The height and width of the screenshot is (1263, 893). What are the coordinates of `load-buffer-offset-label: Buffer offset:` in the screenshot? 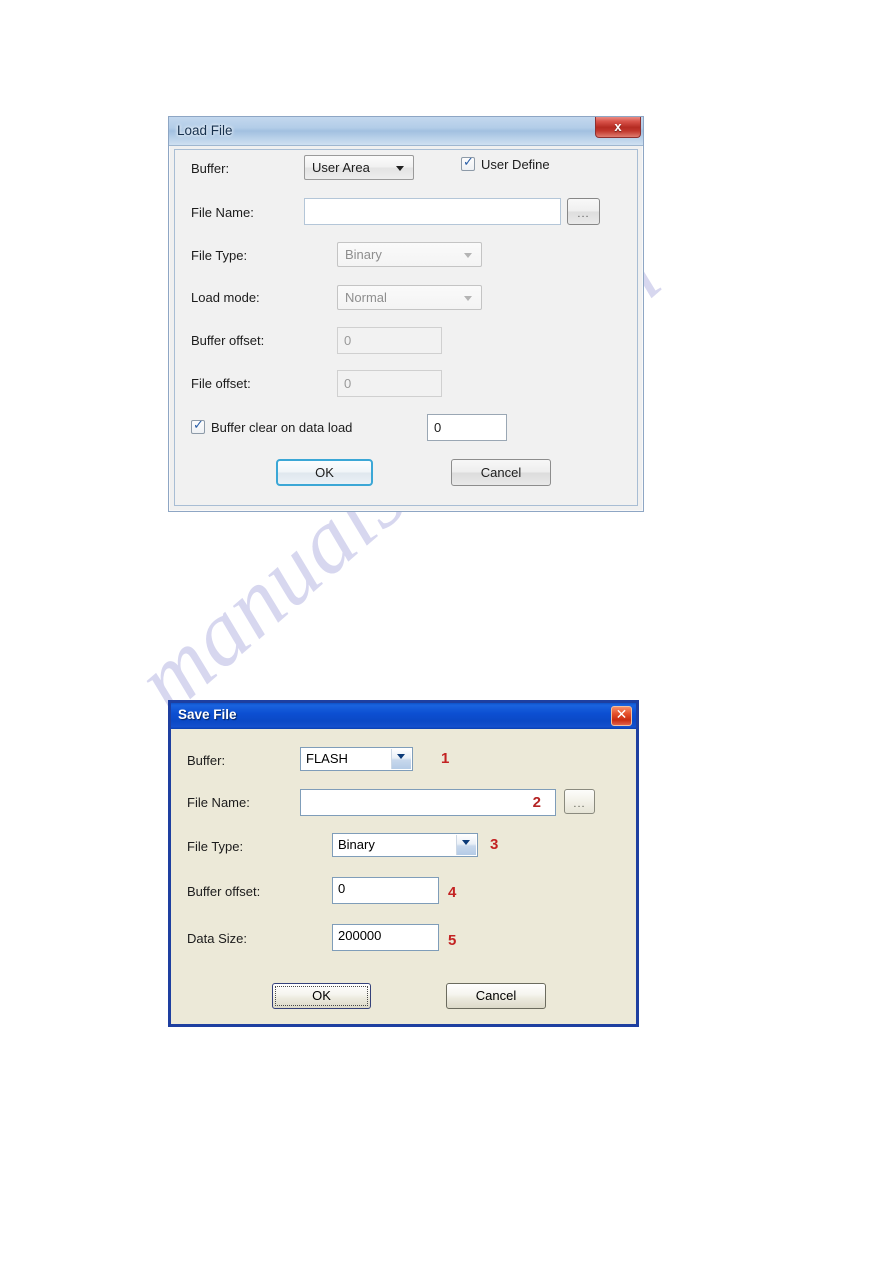 It's located at (228, 340).